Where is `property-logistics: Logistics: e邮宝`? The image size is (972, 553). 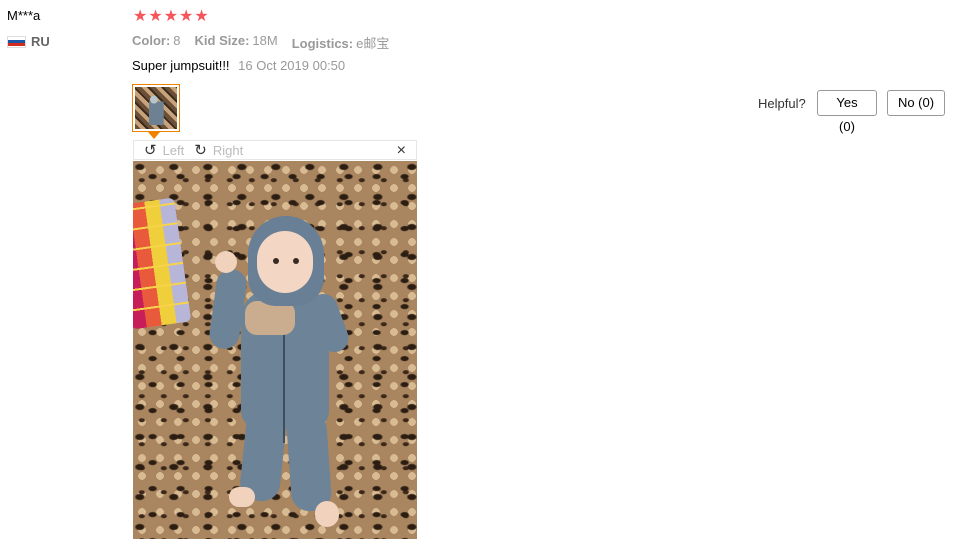
property-logistics: Logistics: e邮宝 is located at coordinates (341, 42).